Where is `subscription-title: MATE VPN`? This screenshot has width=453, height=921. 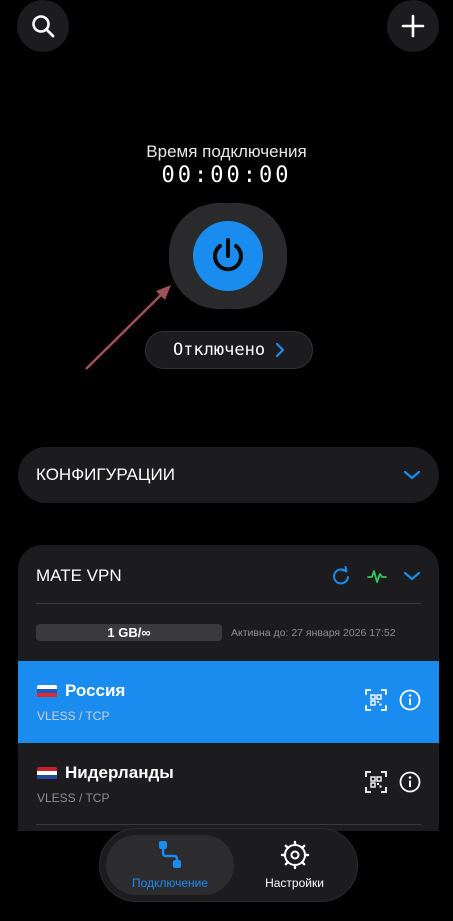
subscription-title: MATE VPN is located at coordinates (79, 575).